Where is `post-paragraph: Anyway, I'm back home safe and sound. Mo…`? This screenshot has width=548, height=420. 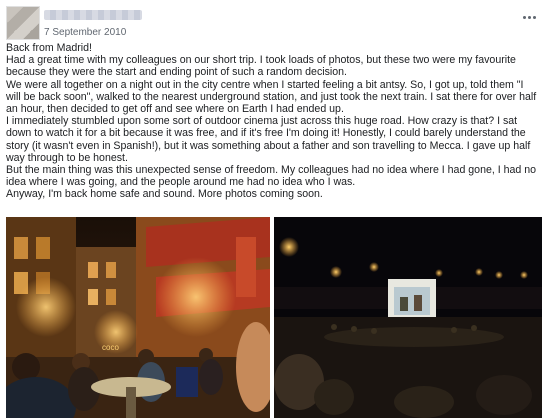 post-paragraph: Anyway, I'm back home safe and sound. Mo… is located at coordinates (164, 194).